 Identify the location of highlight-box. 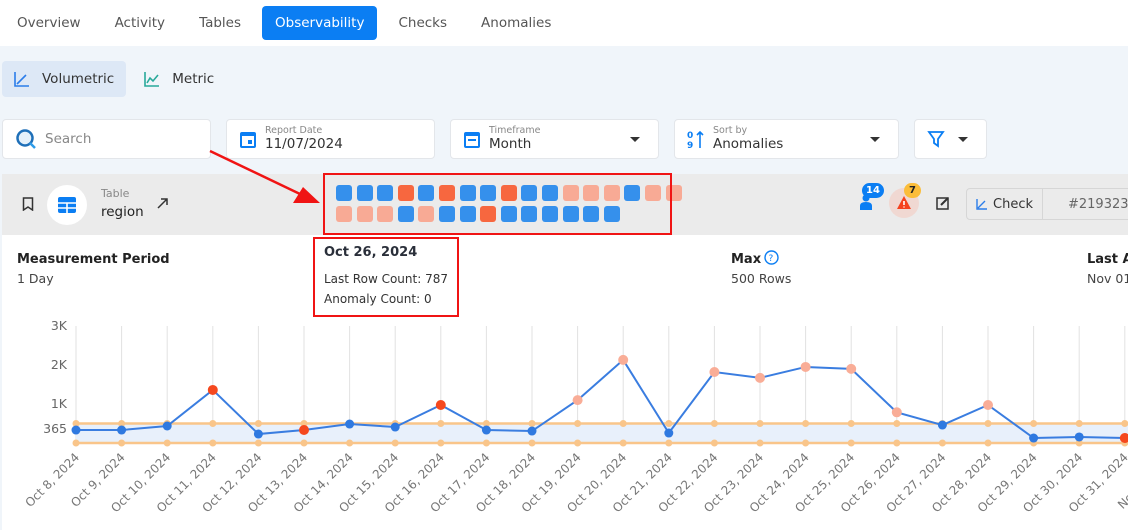
(497, 204).